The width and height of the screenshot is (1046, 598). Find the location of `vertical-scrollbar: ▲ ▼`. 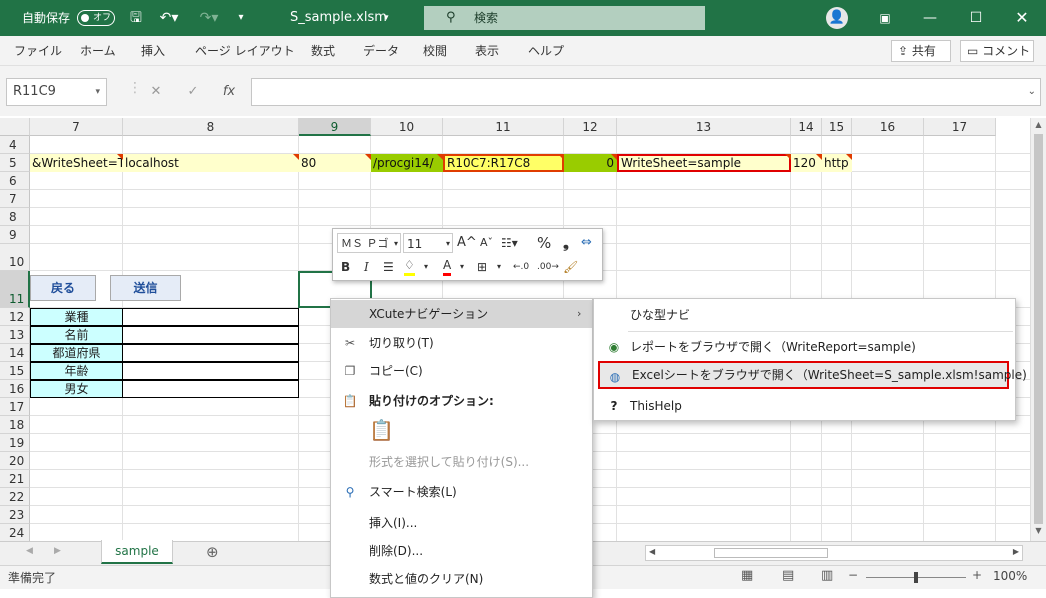

vertical-scrollbar: ▲ ▼ is located at coordinates (1038, 329).